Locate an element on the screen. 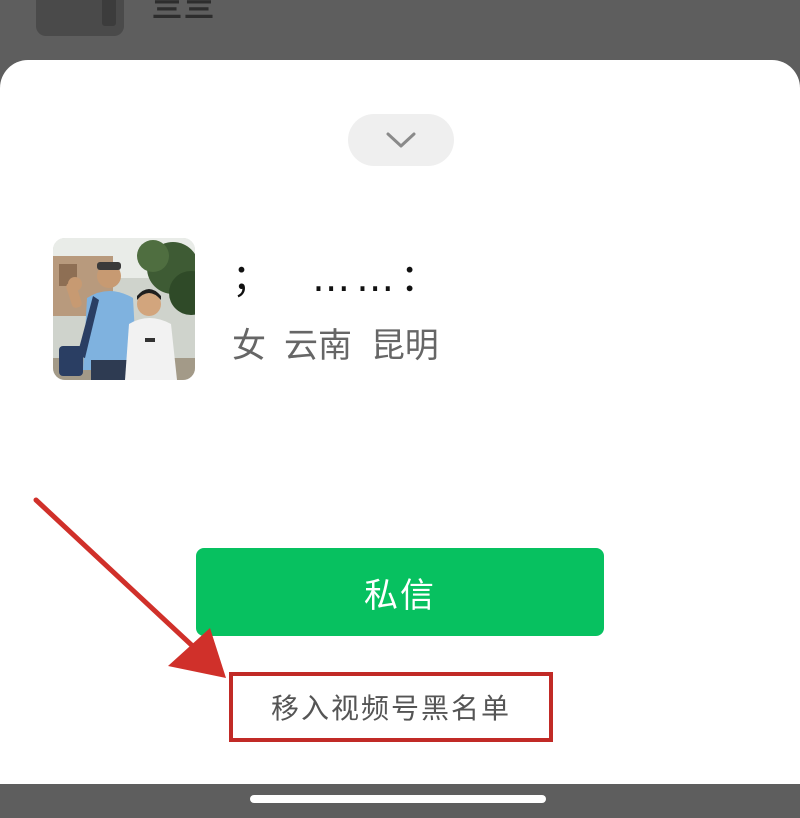  user-profile-meta: 女 云南 昆明 is located at coordinates (335, 346).